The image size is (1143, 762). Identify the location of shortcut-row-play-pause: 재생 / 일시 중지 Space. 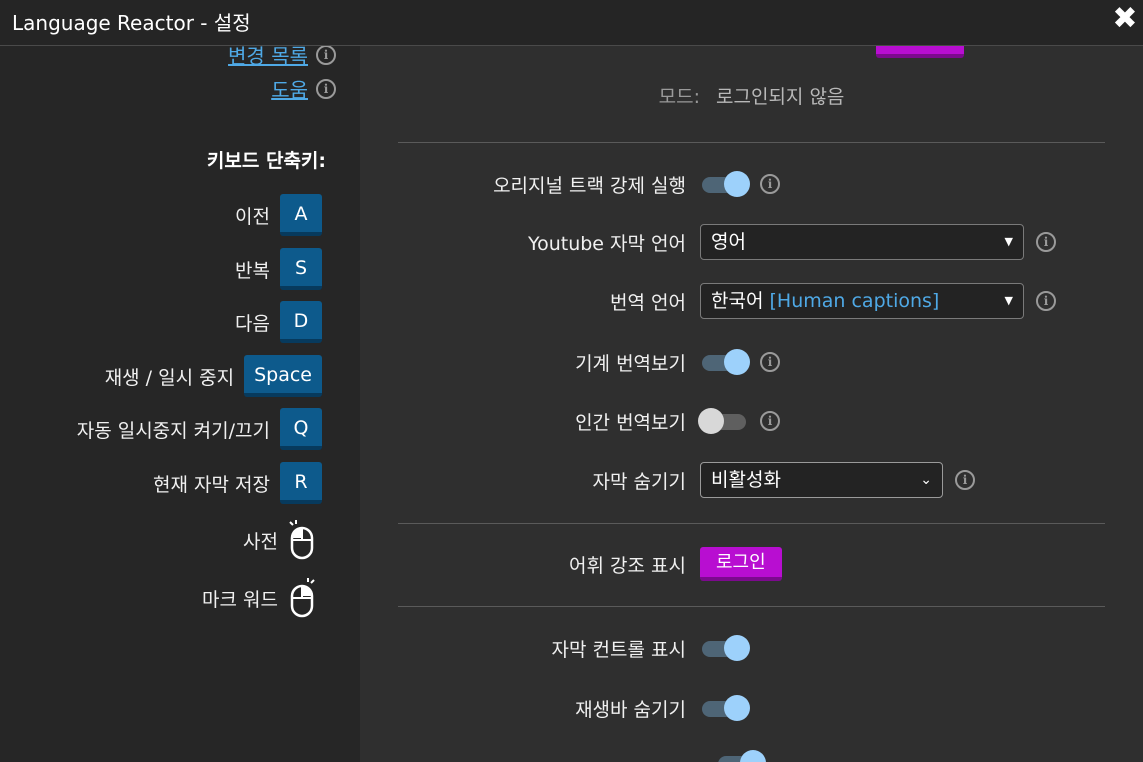
(213, 376).